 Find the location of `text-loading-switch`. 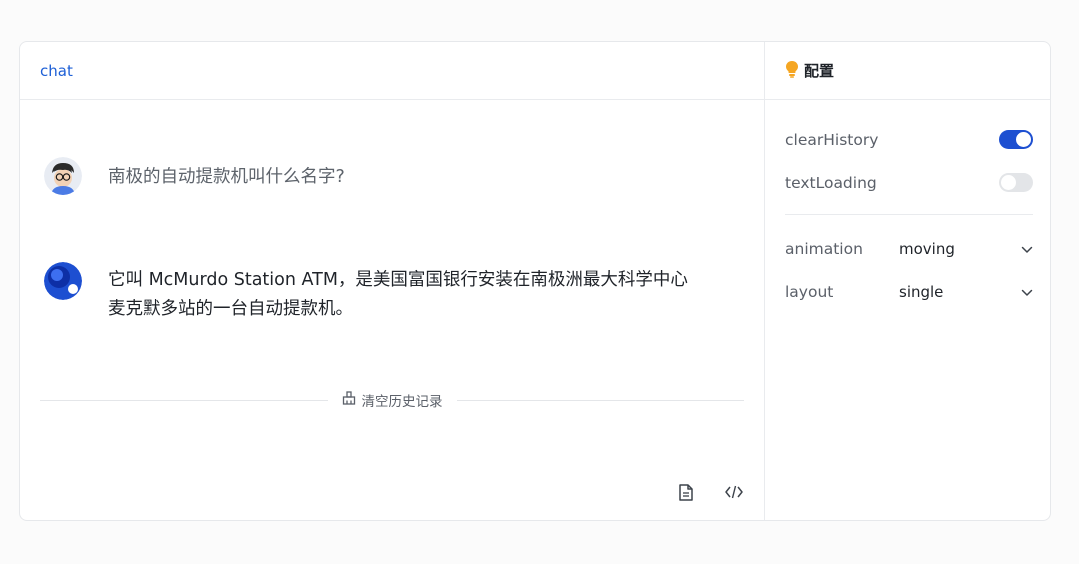

text-loading-switch is located at coordinates (1016, 182).